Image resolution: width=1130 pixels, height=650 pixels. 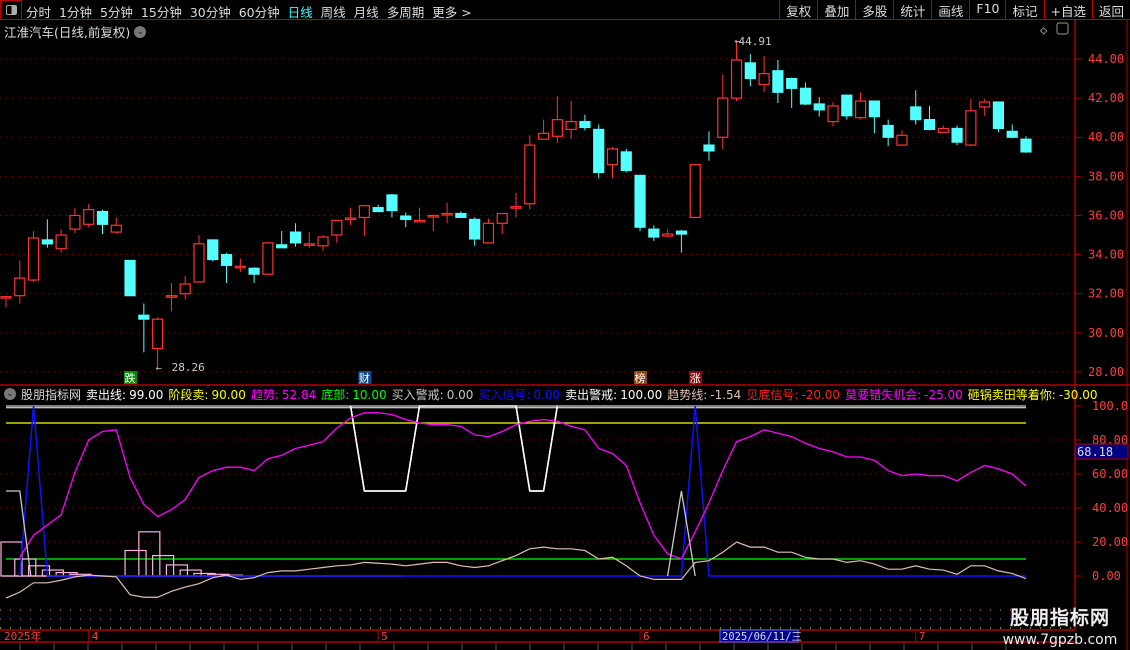 I want to click on legend-item: 底部: 10.00, so click(x=353, y=394).